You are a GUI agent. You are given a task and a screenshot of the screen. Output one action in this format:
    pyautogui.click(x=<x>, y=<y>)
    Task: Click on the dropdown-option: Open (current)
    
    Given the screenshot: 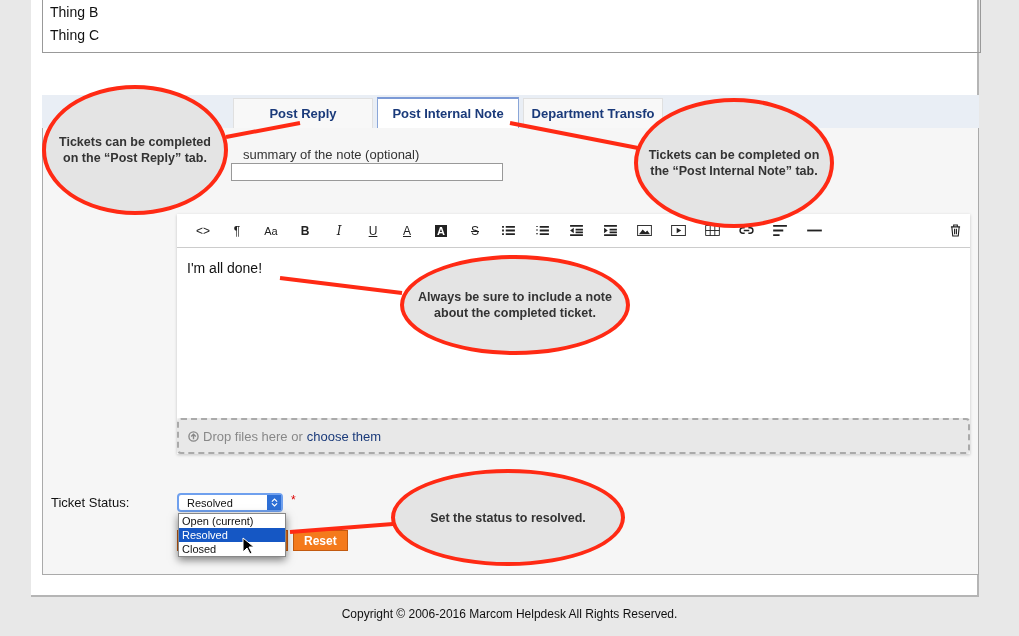 What is the action you would take?
    pyautogui.click(x=232, y=521)
    